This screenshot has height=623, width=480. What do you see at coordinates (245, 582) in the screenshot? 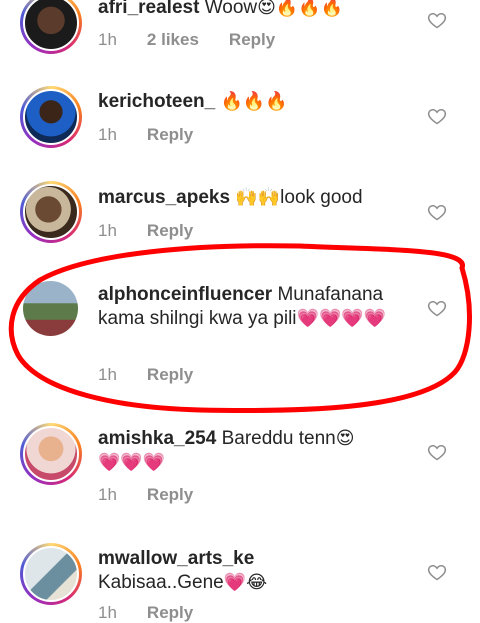
I see `comment-emoji: 💗😂` at bounding box center [245, 582].